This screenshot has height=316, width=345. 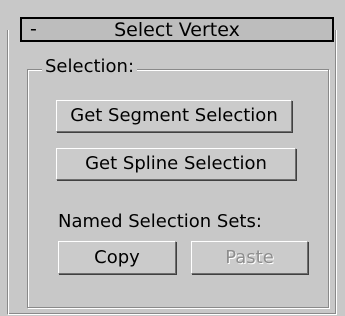 I want to click on named-selection-sets-label: Named Selection Sets:, so click(x=160, y=221).